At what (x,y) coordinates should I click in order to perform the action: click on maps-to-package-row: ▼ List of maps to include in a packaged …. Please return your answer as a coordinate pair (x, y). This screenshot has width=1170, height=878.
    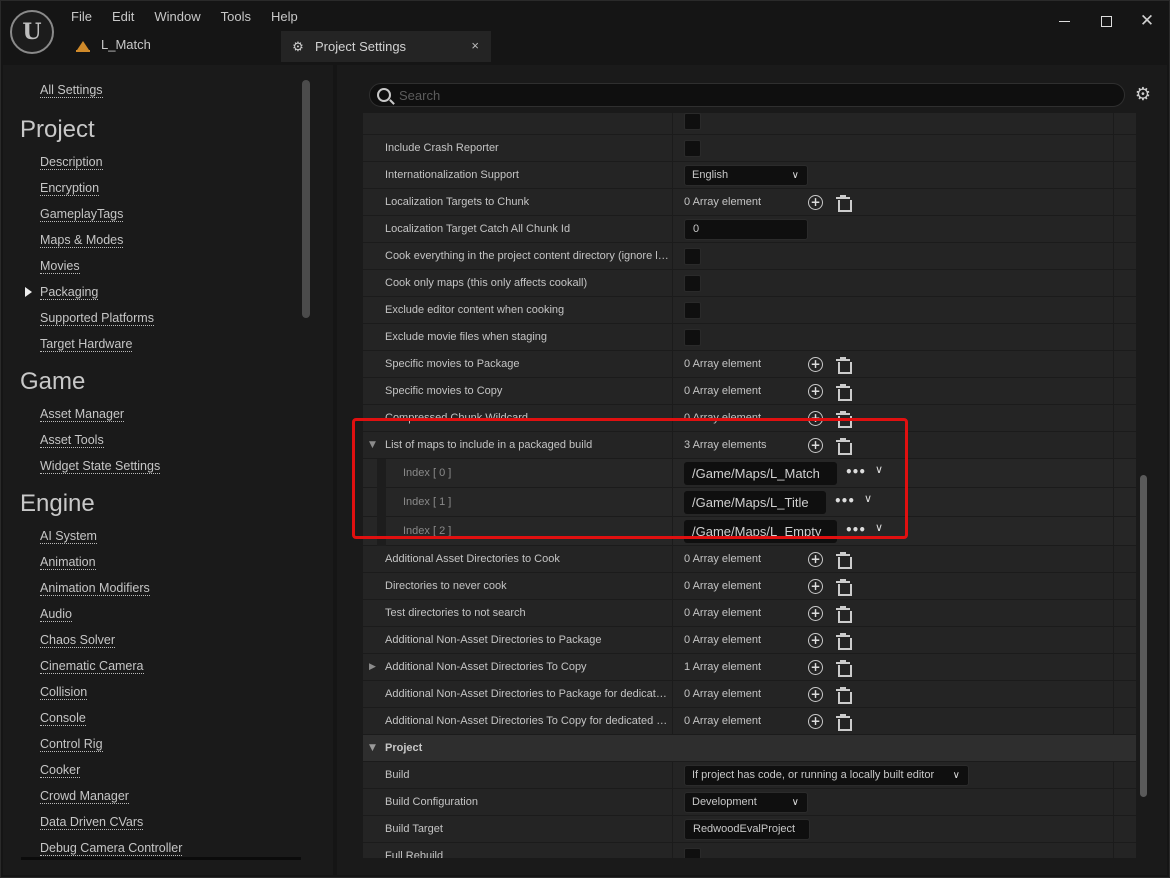
    Looking at the image, I should click on (749, 445).